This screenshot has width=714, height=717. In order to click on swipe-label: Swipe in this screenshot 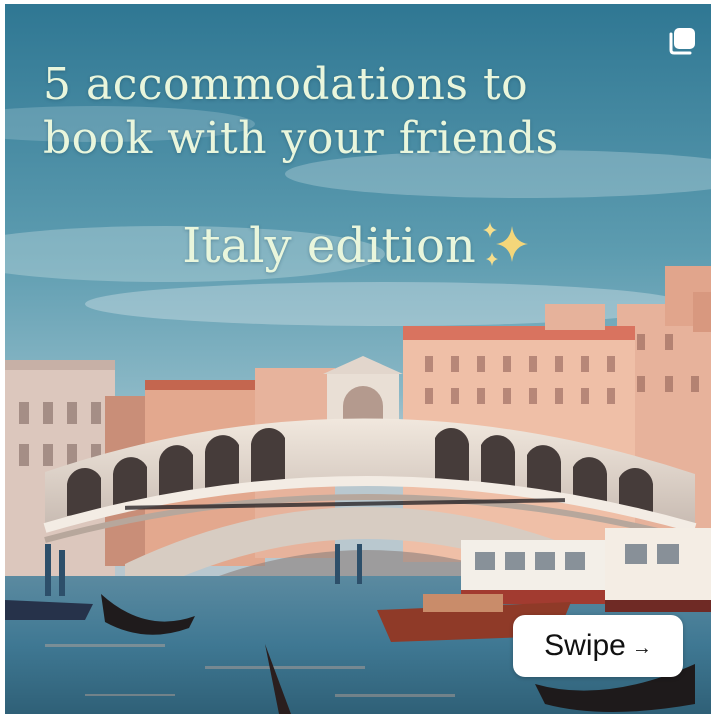, I will do `click(585, 645)`.